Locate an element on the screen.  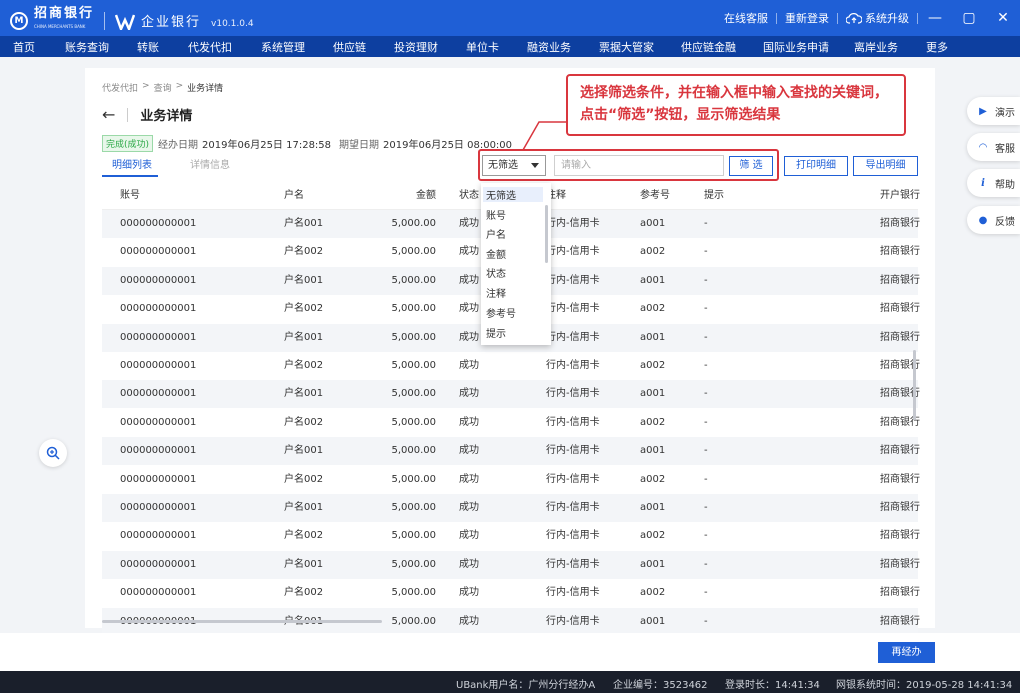
nav-item-offshore: 离岸业务 is located at coordinates (876, 47).